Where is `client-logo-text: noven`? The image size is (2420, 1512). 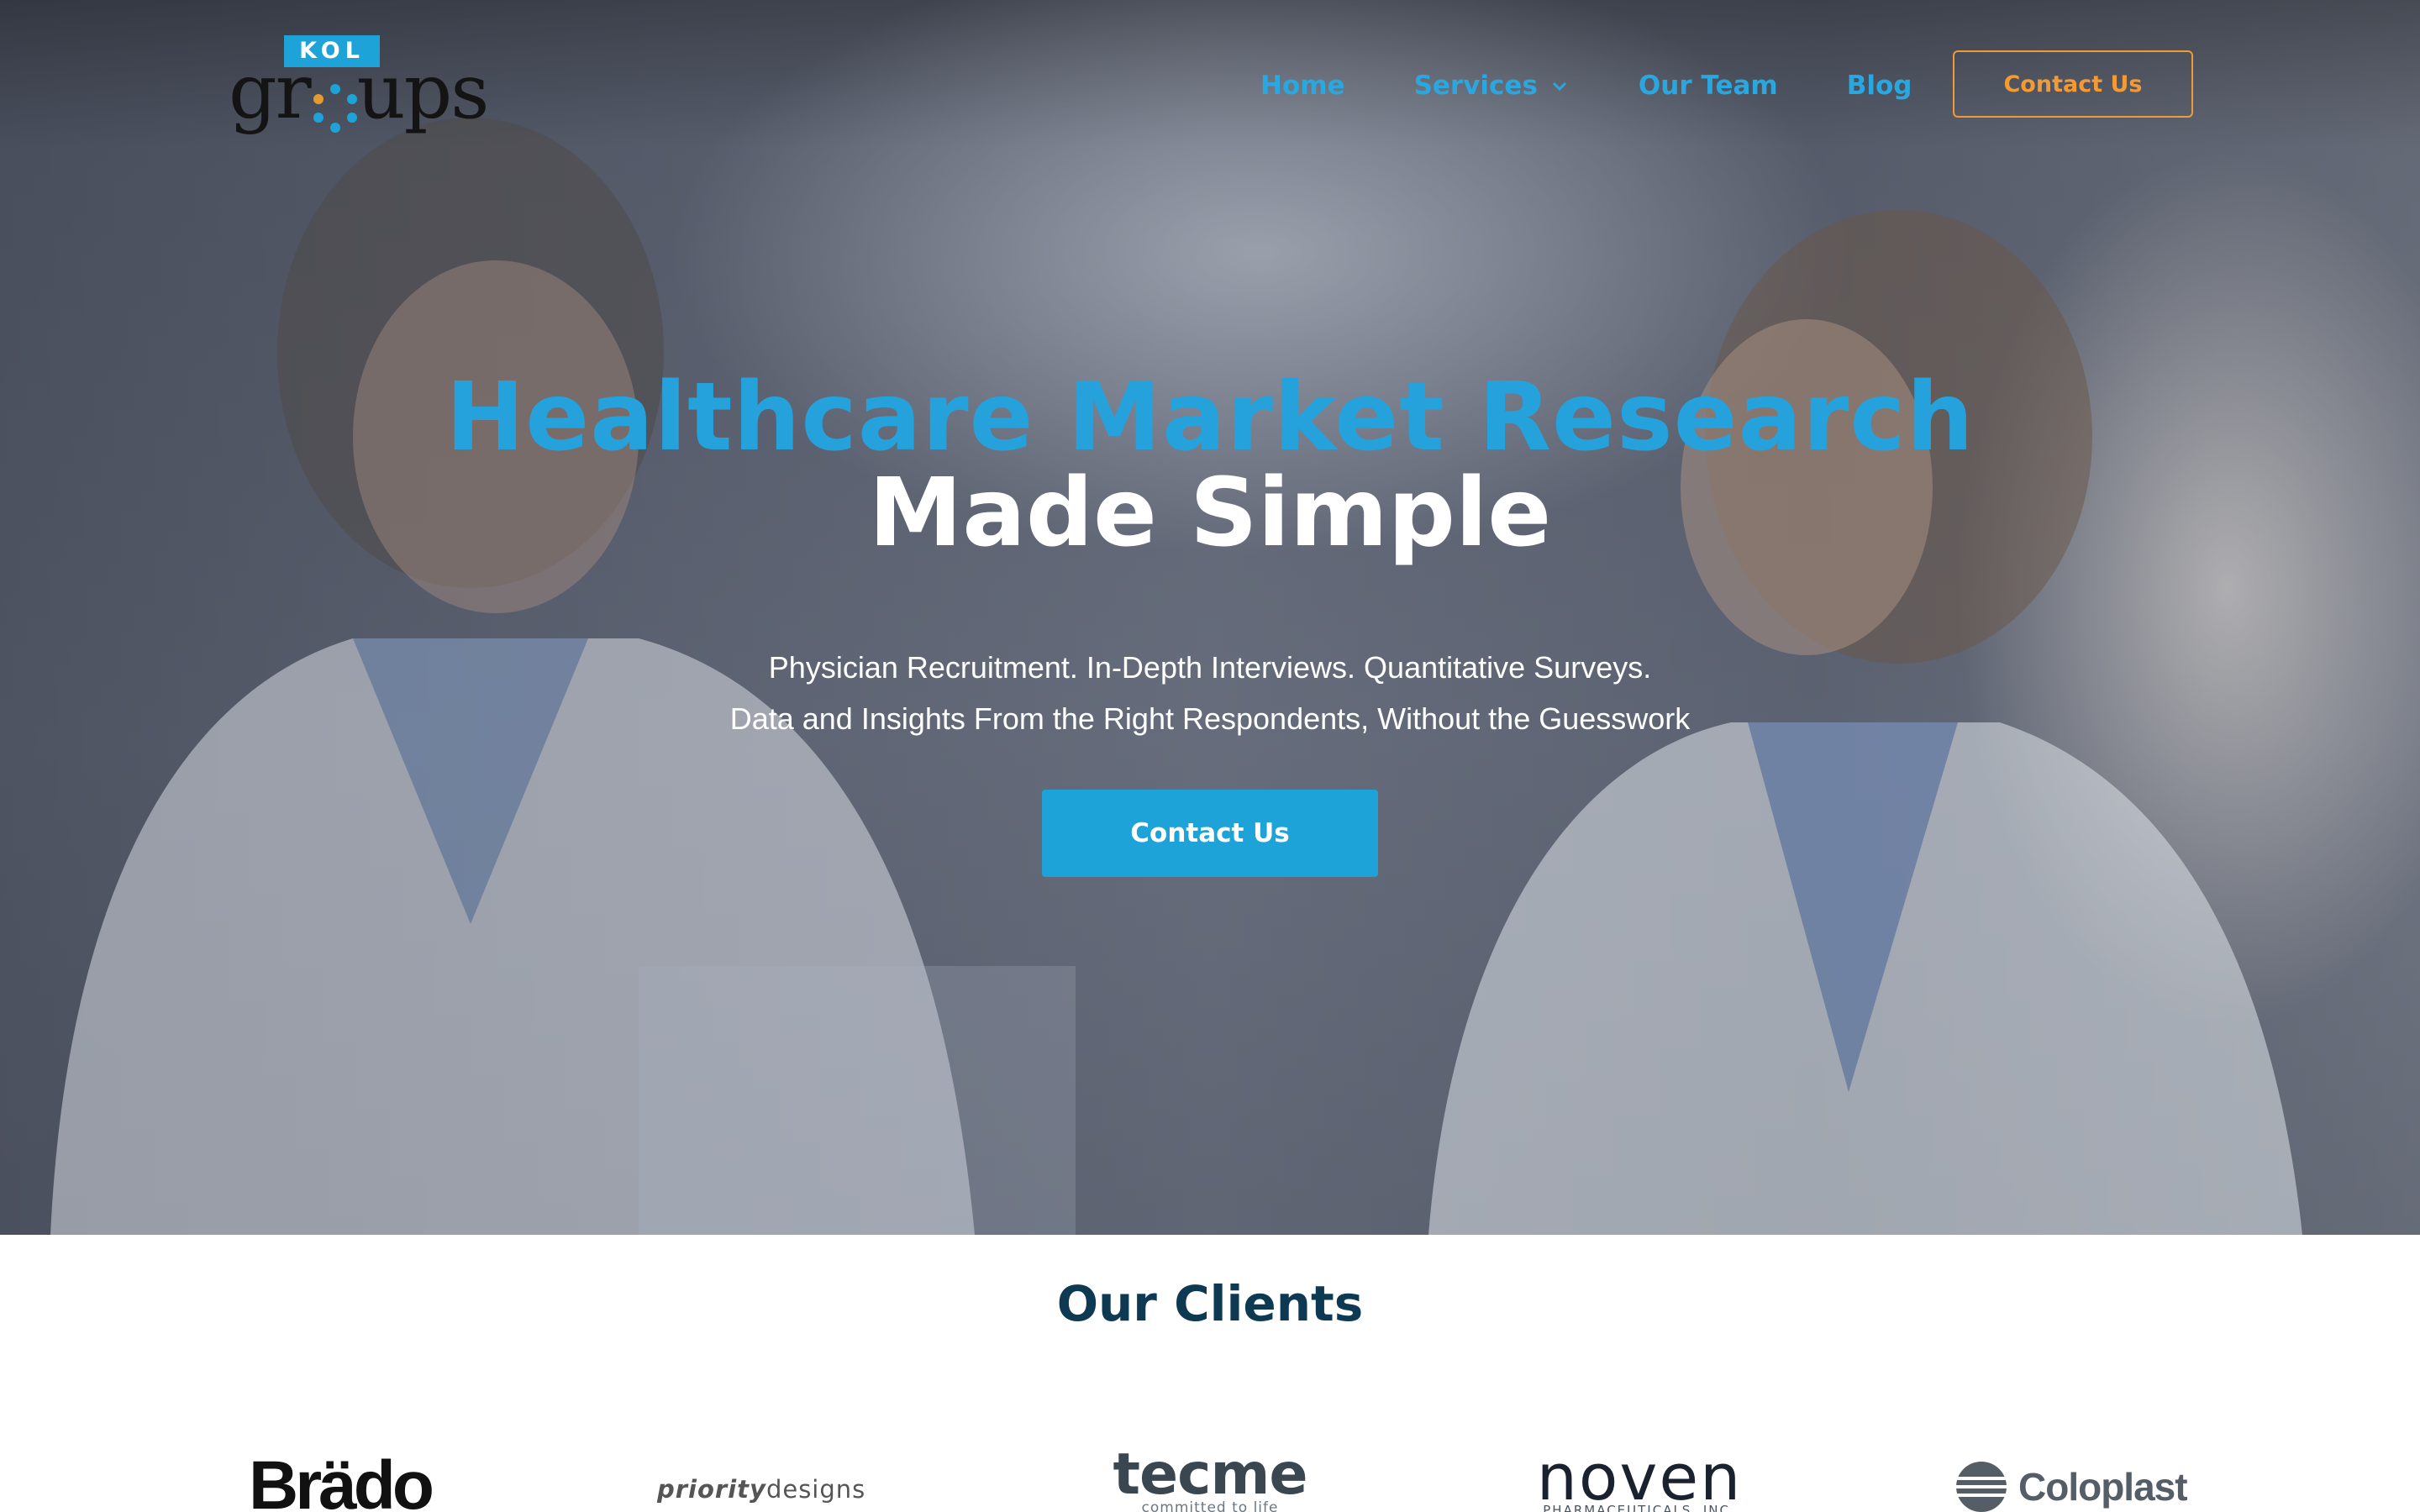
client-logo-text: noven is located at coordinates (1639, 1476).